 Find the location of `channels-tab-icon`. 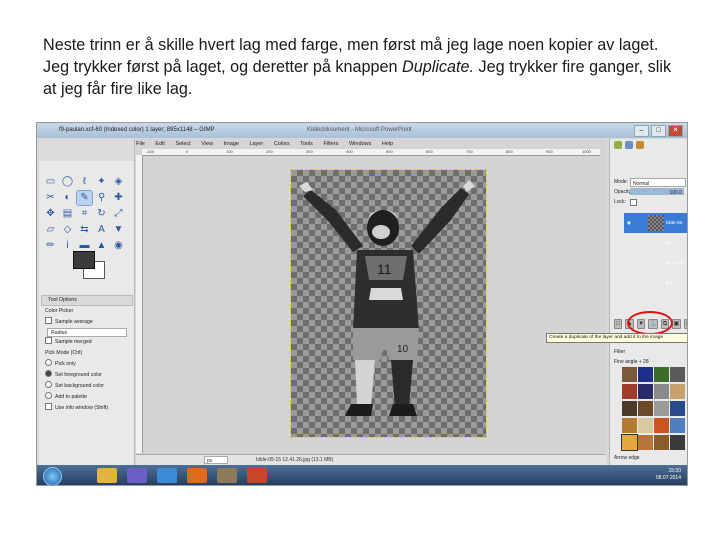

channels-tab-icon is located at coordinates (629, 145).